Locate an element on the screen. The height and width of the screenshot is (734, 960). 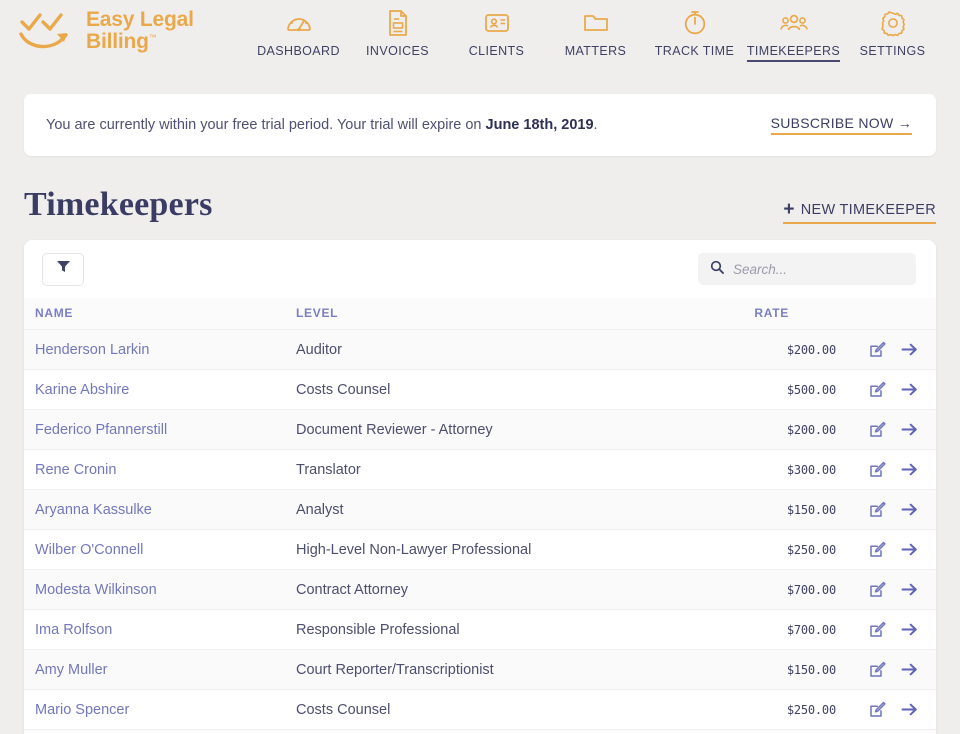
table-header-row: NAME LEVEL RATE is located at coordinates (480, 314).